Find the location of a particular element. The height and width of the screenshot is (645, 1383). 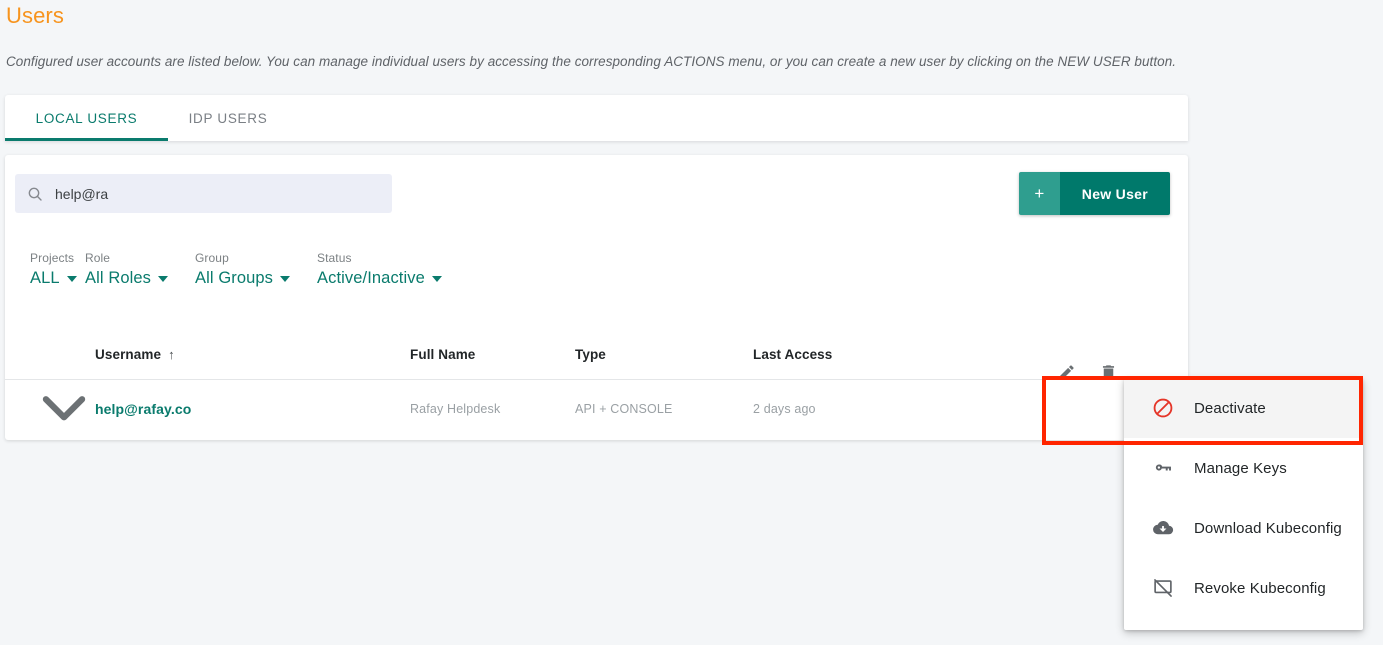

filter-projects-value: ALL is located at coordinates (57, 278).